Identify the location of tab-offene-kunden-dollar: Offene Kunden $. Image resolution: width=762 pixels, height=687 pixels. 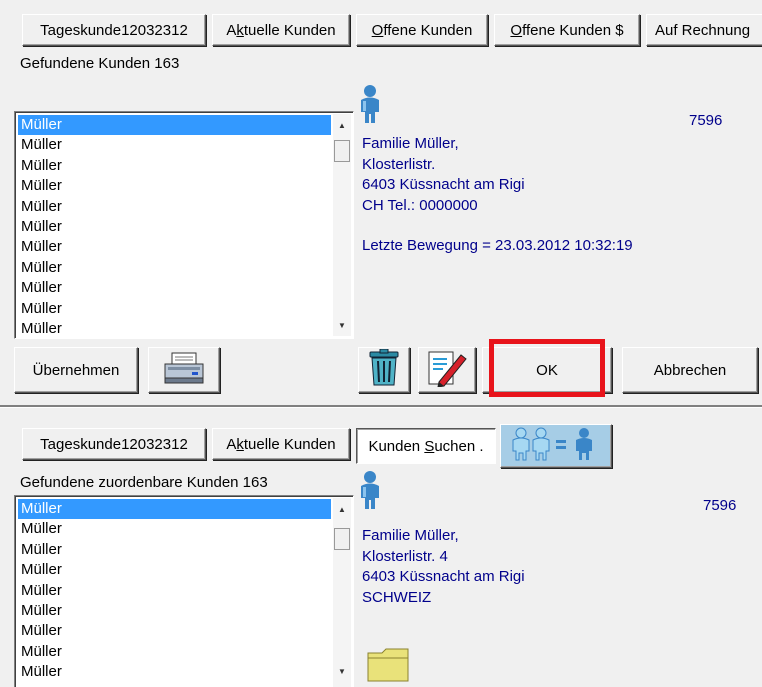
(567, 30).